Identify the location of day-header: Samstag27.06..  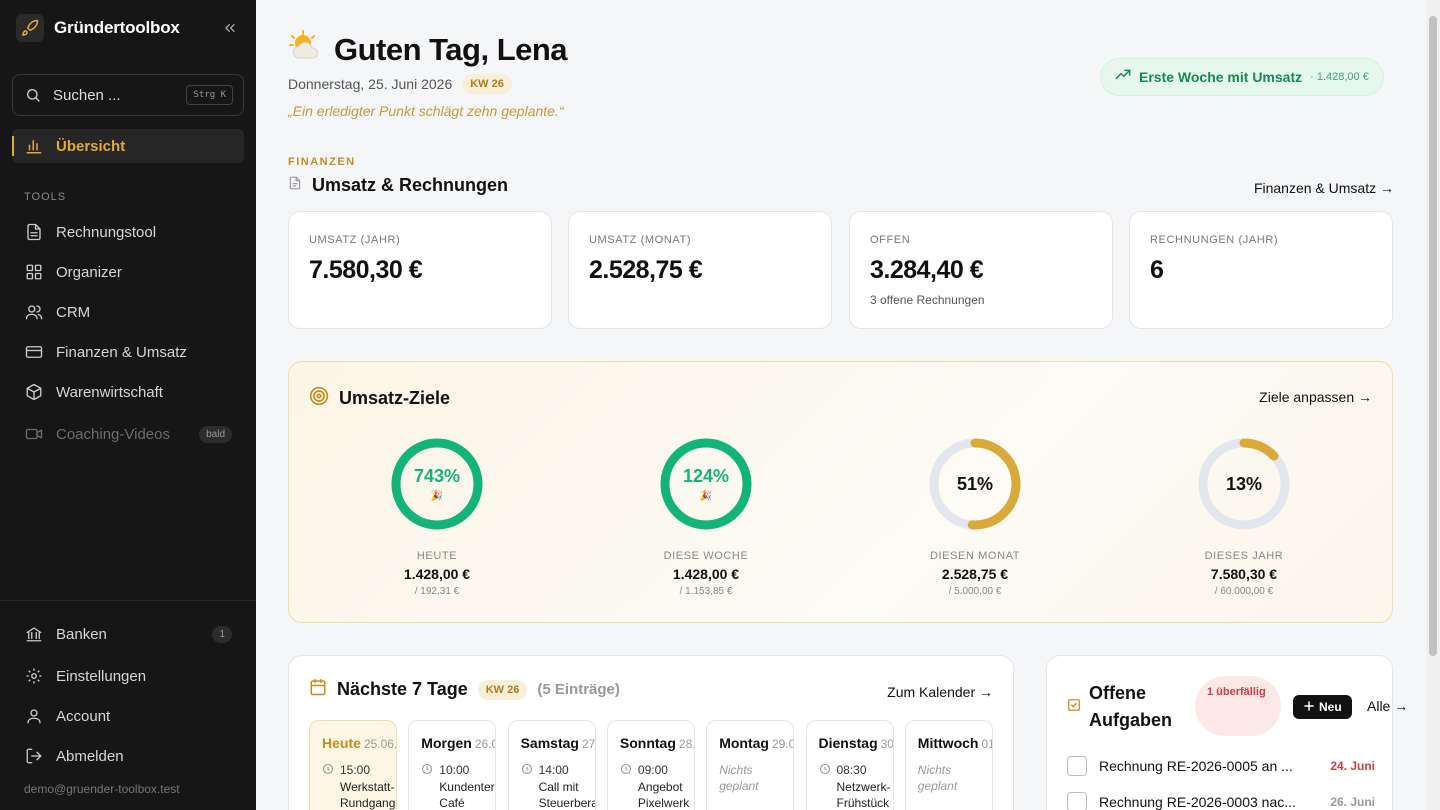
(558, 743).